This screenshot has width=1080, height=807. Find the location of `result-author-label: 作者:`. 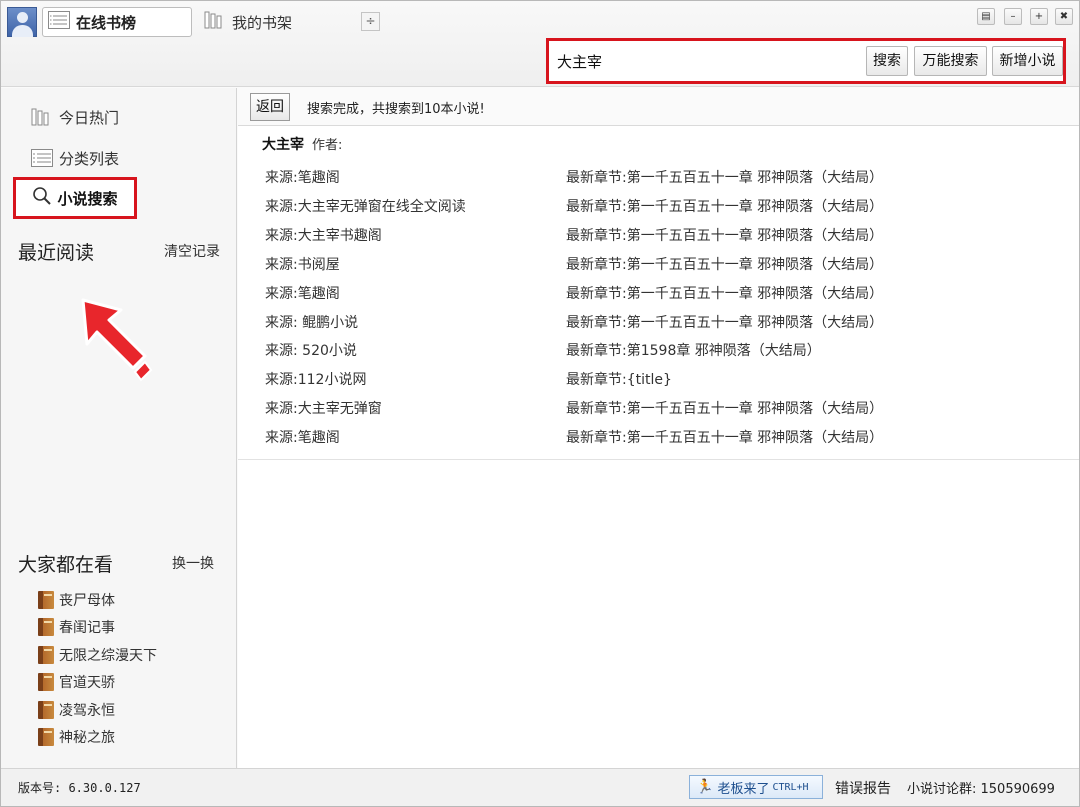

result-author-label: 作者: is located at coordinates (327, 145).